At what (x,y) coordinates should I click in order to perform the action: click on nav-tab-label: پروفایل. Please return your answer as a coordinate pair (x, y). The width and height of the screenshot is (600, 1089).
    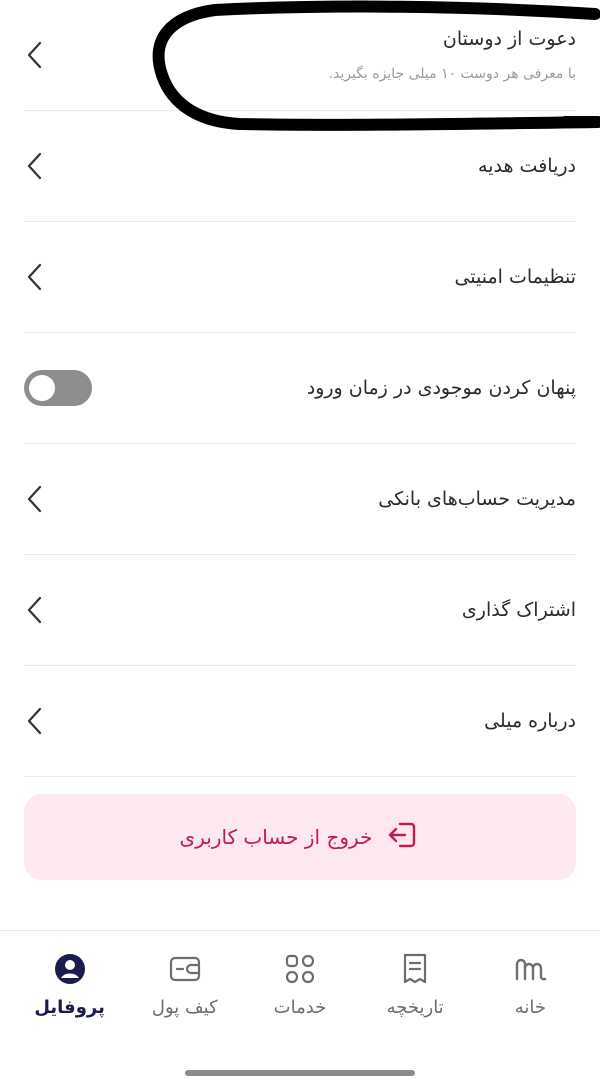
    Looking at the image, I should click on (69, 1007).